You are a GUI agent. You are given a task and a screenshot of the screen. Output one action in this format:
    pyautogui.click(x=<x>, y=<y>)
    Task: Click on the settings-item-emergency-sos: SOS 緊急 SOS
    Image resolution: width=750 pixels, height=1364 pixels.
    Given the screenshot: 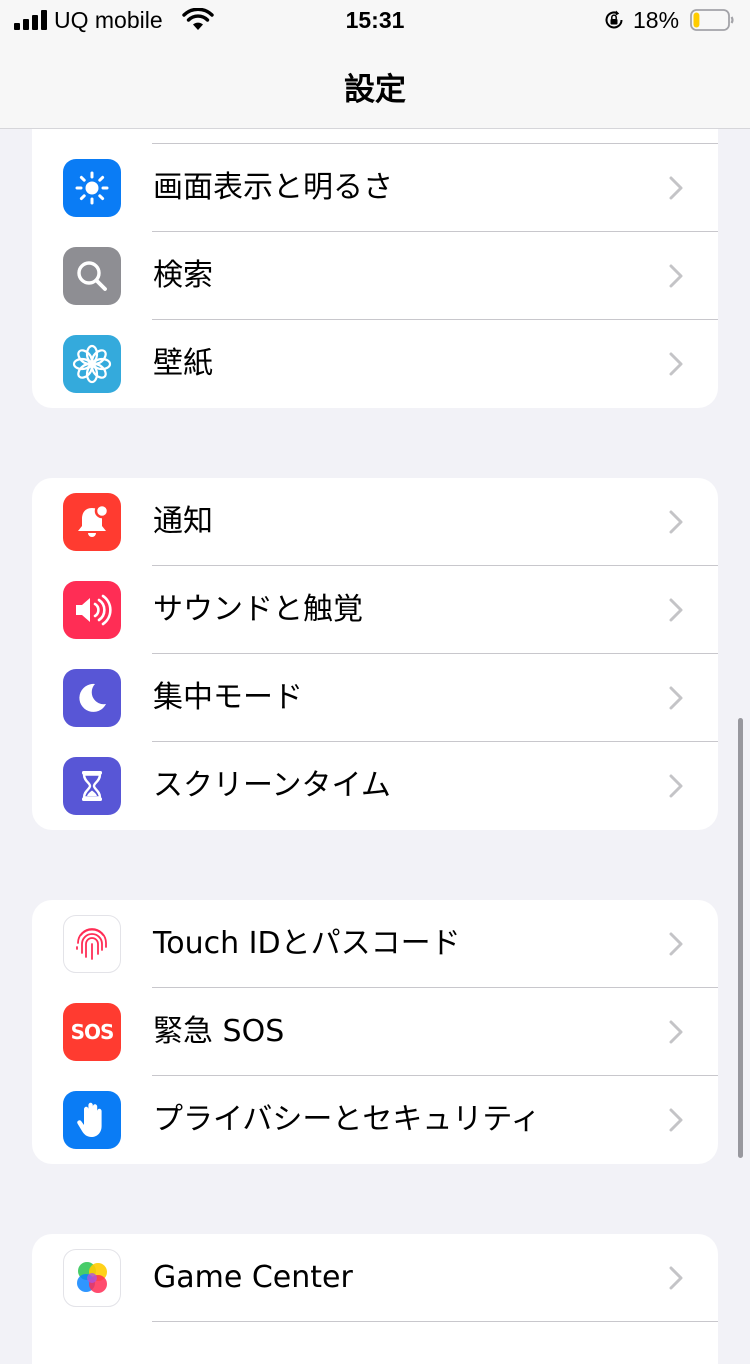 What is the action you would take?
    pyautogui.click(x=375, y=1032)
    